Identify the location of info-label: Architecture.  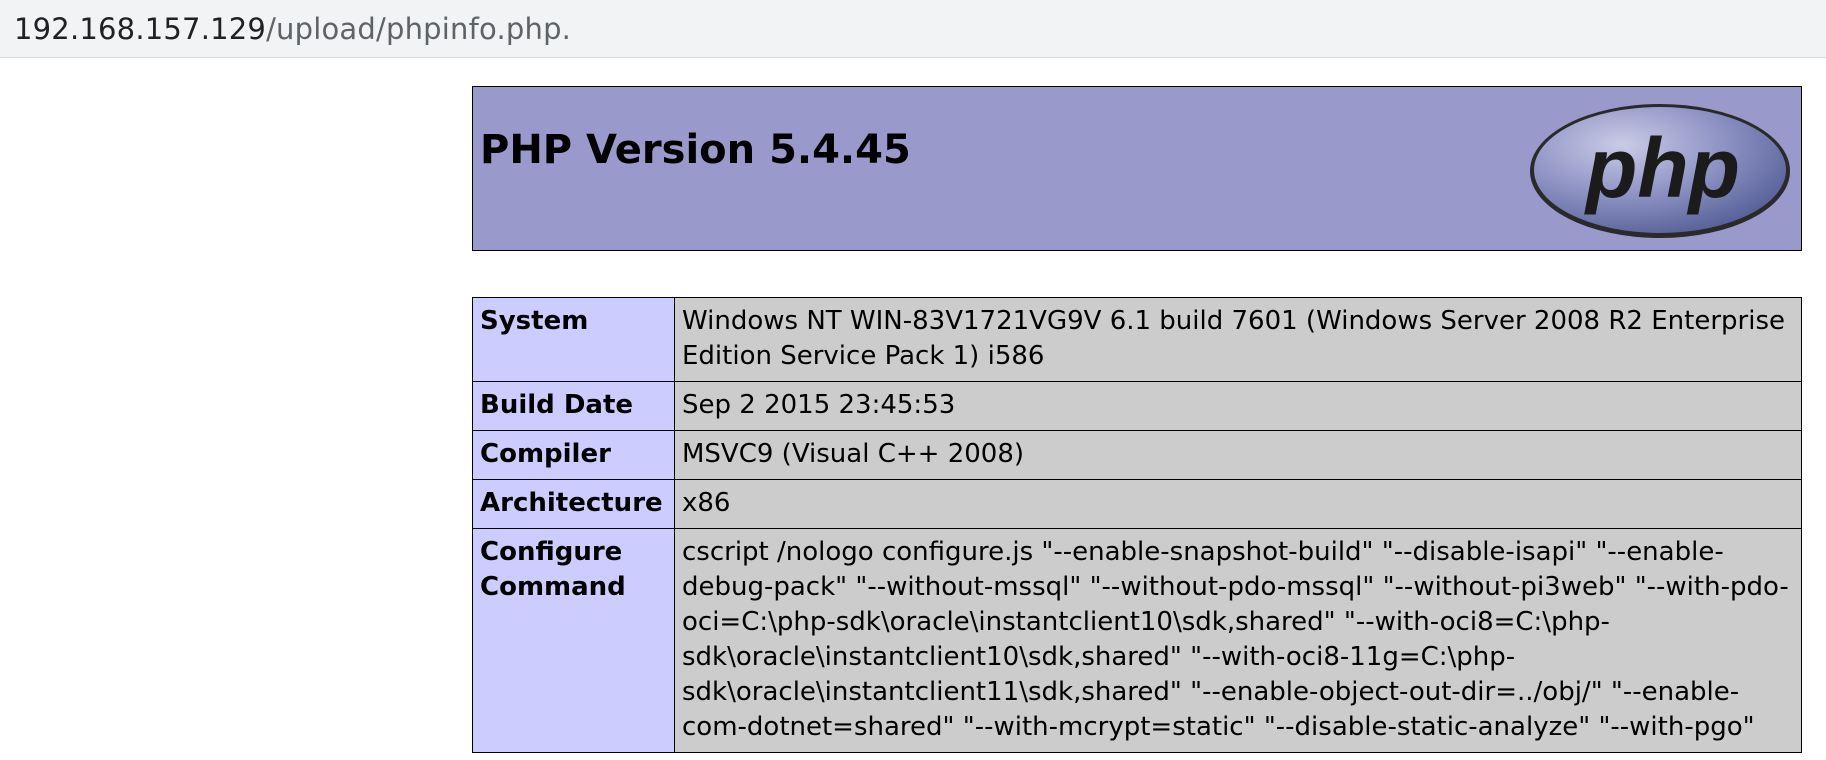
(573, 504).